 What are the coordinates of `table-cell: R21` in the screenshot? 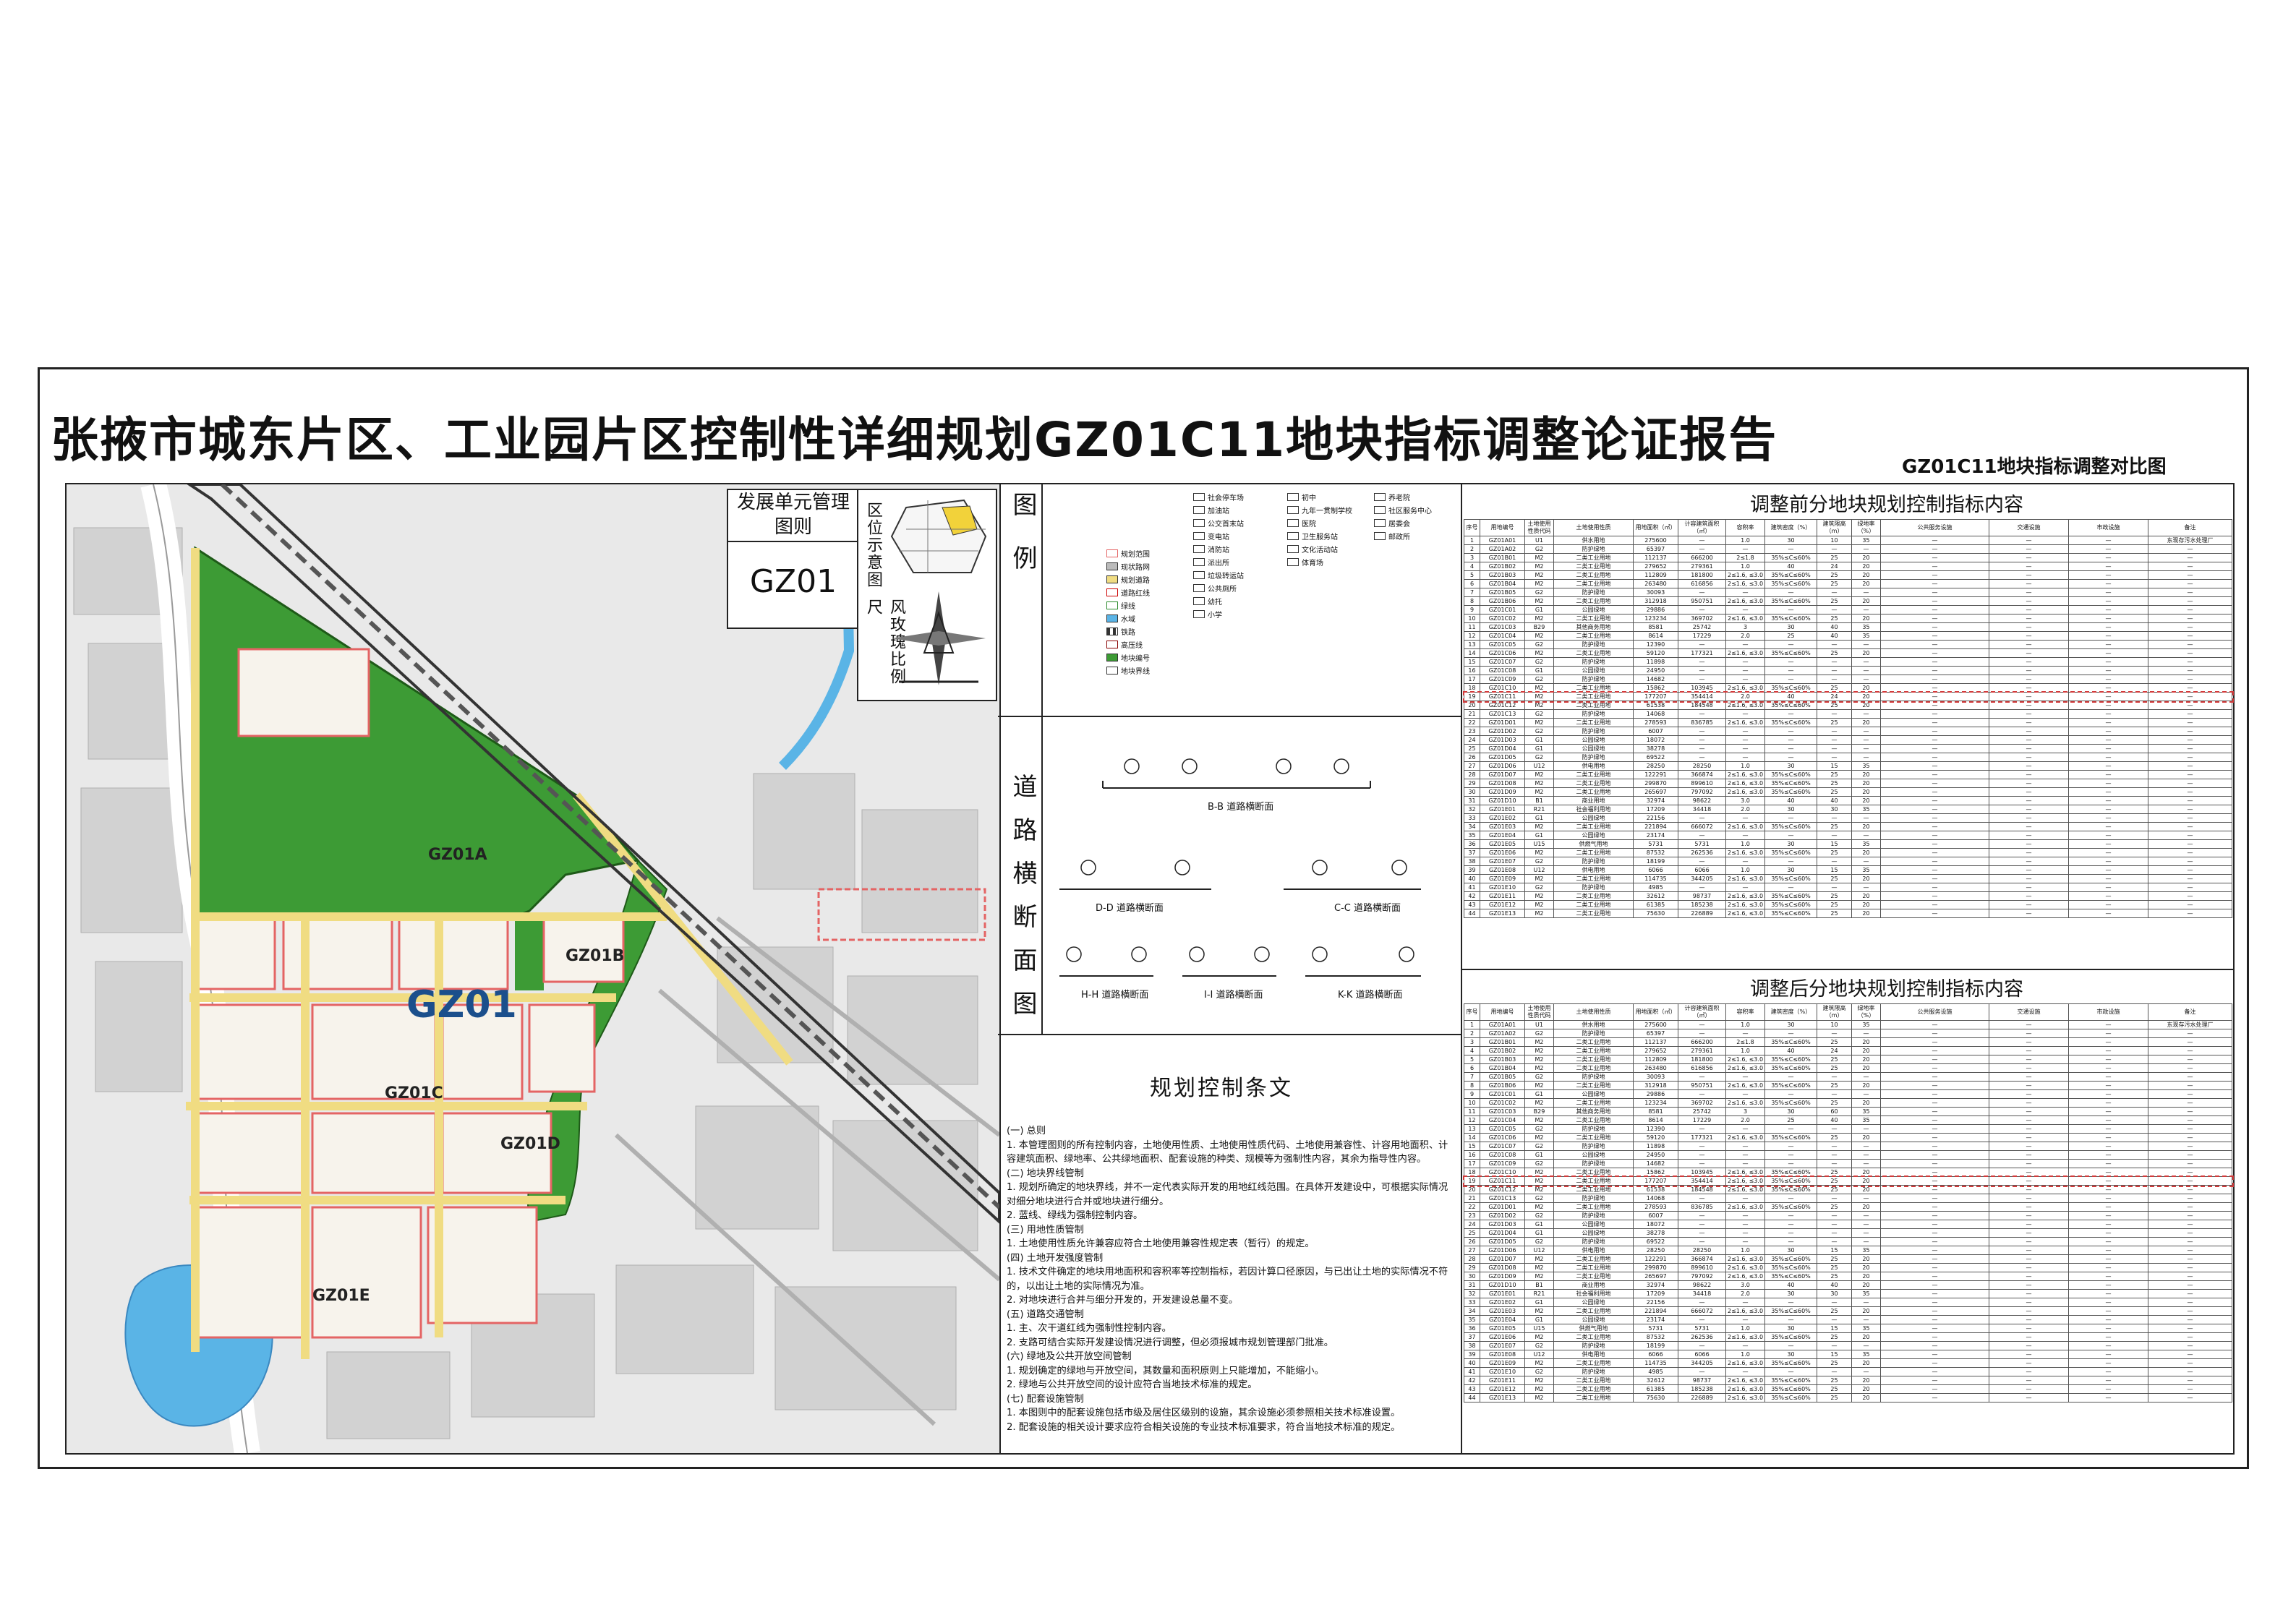 It's located at (1539, 1293).